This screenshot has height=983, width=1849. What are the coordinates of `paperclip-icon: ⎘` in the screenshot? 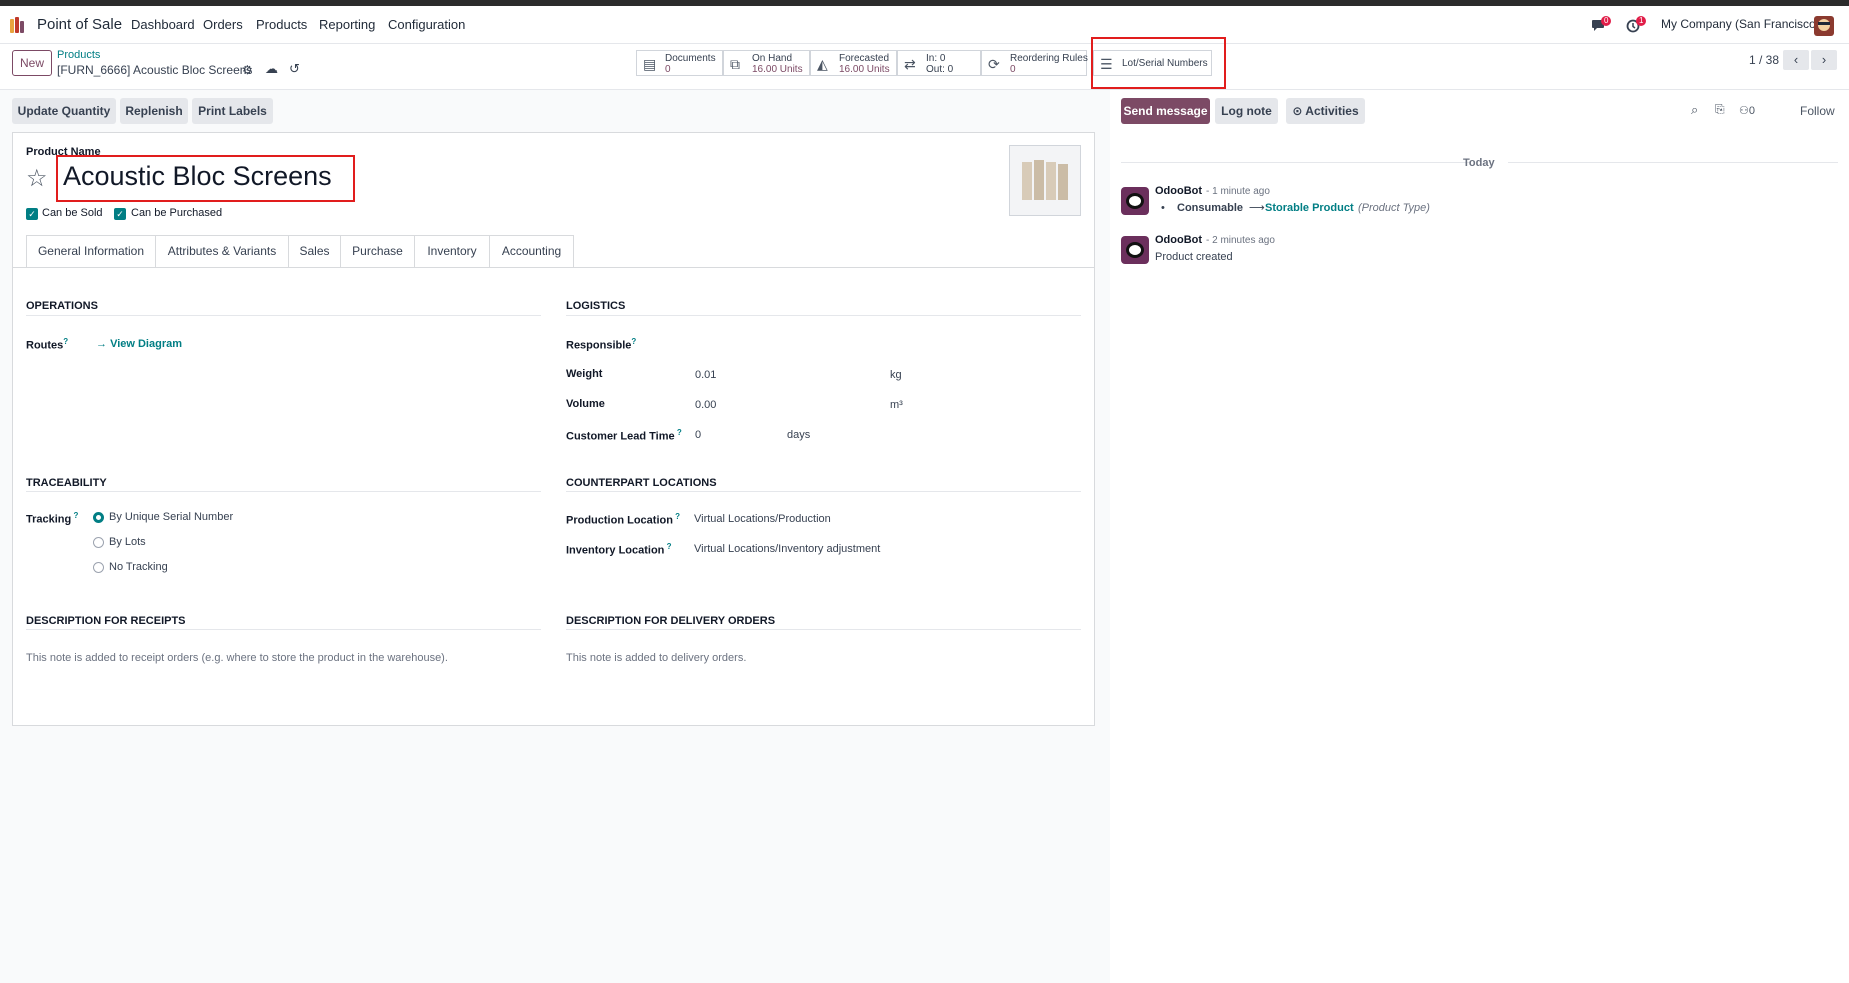 It's located at (1720, 109).